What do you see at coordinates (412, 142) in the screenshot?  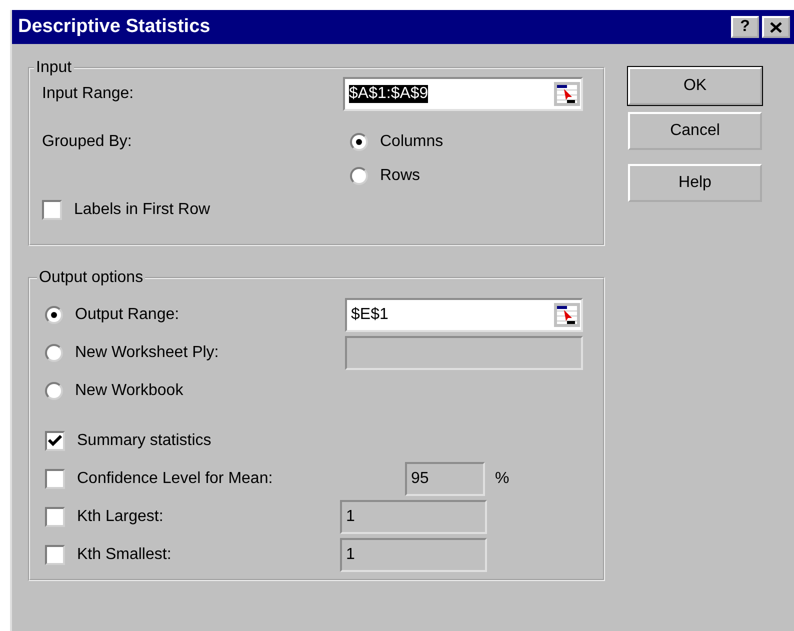 I see `radio-label: Columns` at bounding box center [412, 142].